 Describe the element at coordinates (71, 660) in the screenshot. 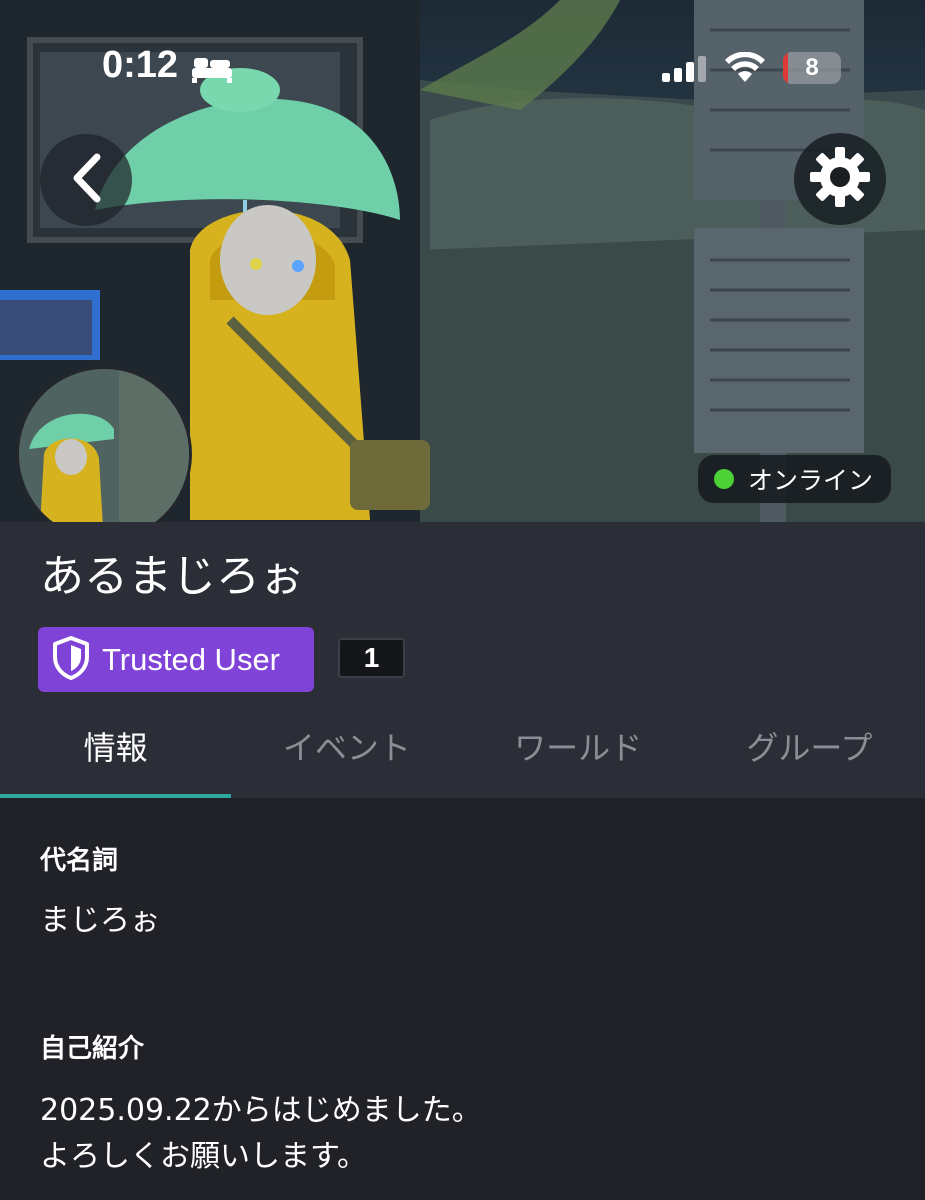

I see `shield-icon` at that location.